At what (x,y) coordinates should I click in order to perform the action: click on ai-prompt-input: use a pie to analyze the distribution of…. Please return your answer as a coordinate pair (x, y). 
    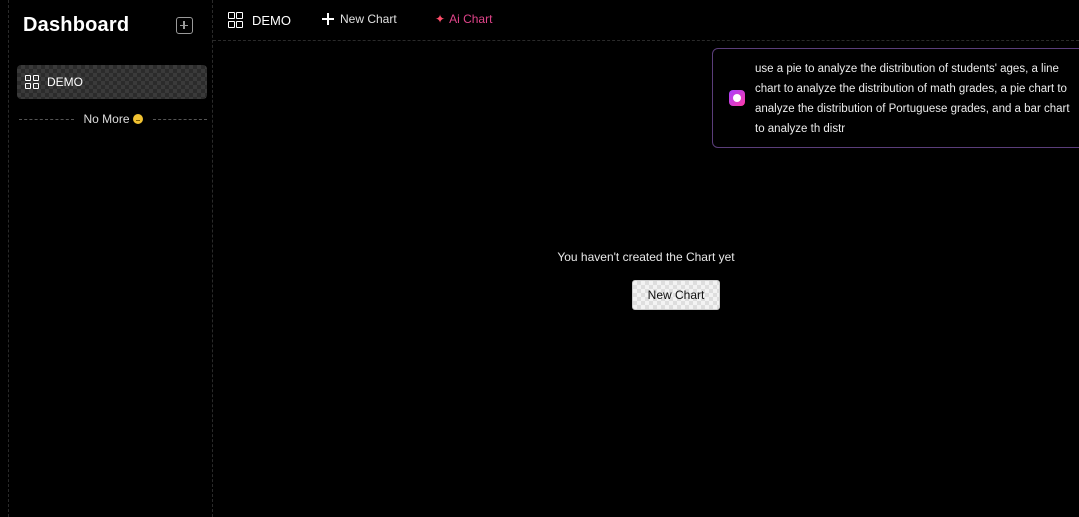
    Looking at the image, I should click on (914, 99).